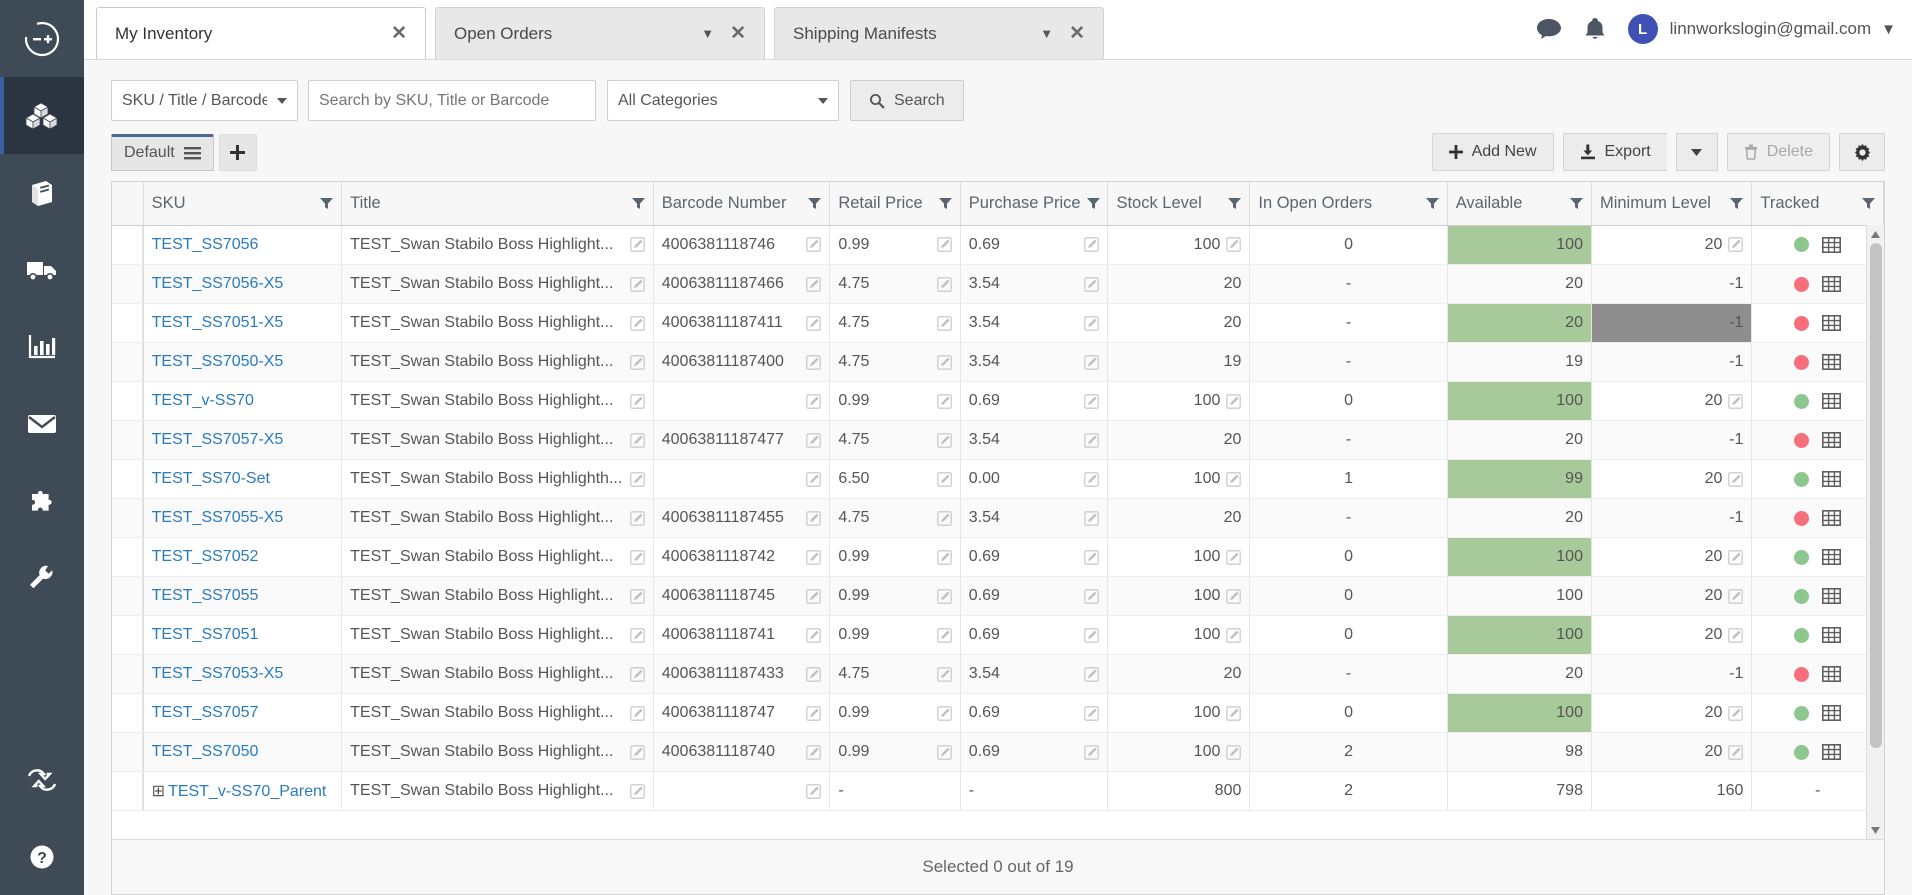 The image size is (1912, 895). What do you see at coordinates (243, 674) in the screenshot?
I see `cell-sku: TEST_SS7053-X5` at bounding box center [243, 674].